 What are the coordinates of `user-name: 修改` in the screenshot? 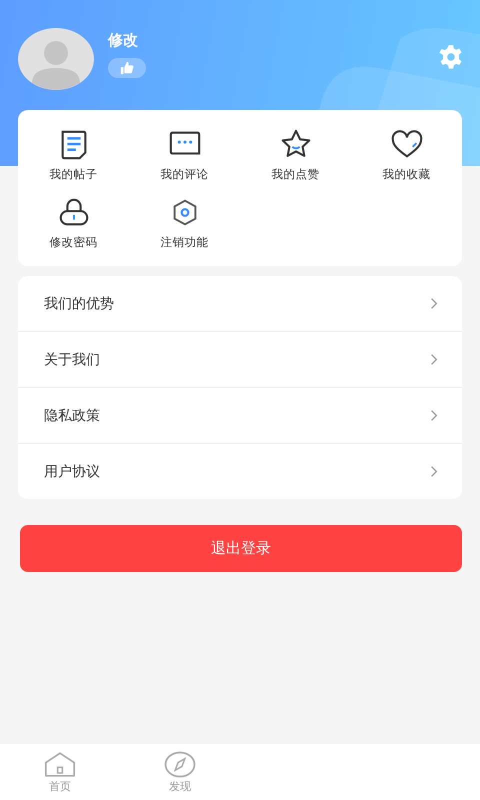 It's located at (123, 40).